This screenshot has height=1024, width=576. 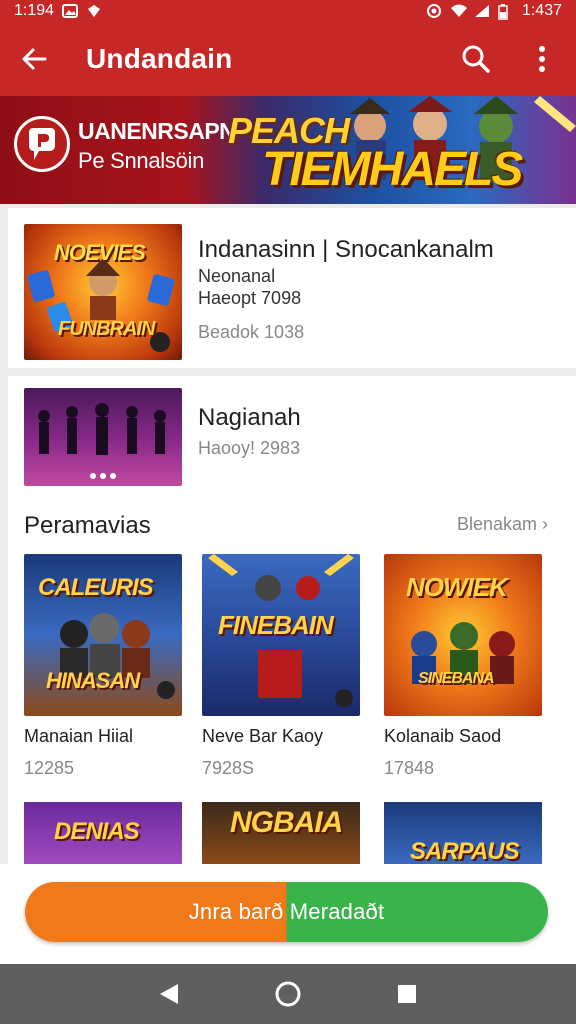 I want to click on battery-icon, so click(x=506, y=12).